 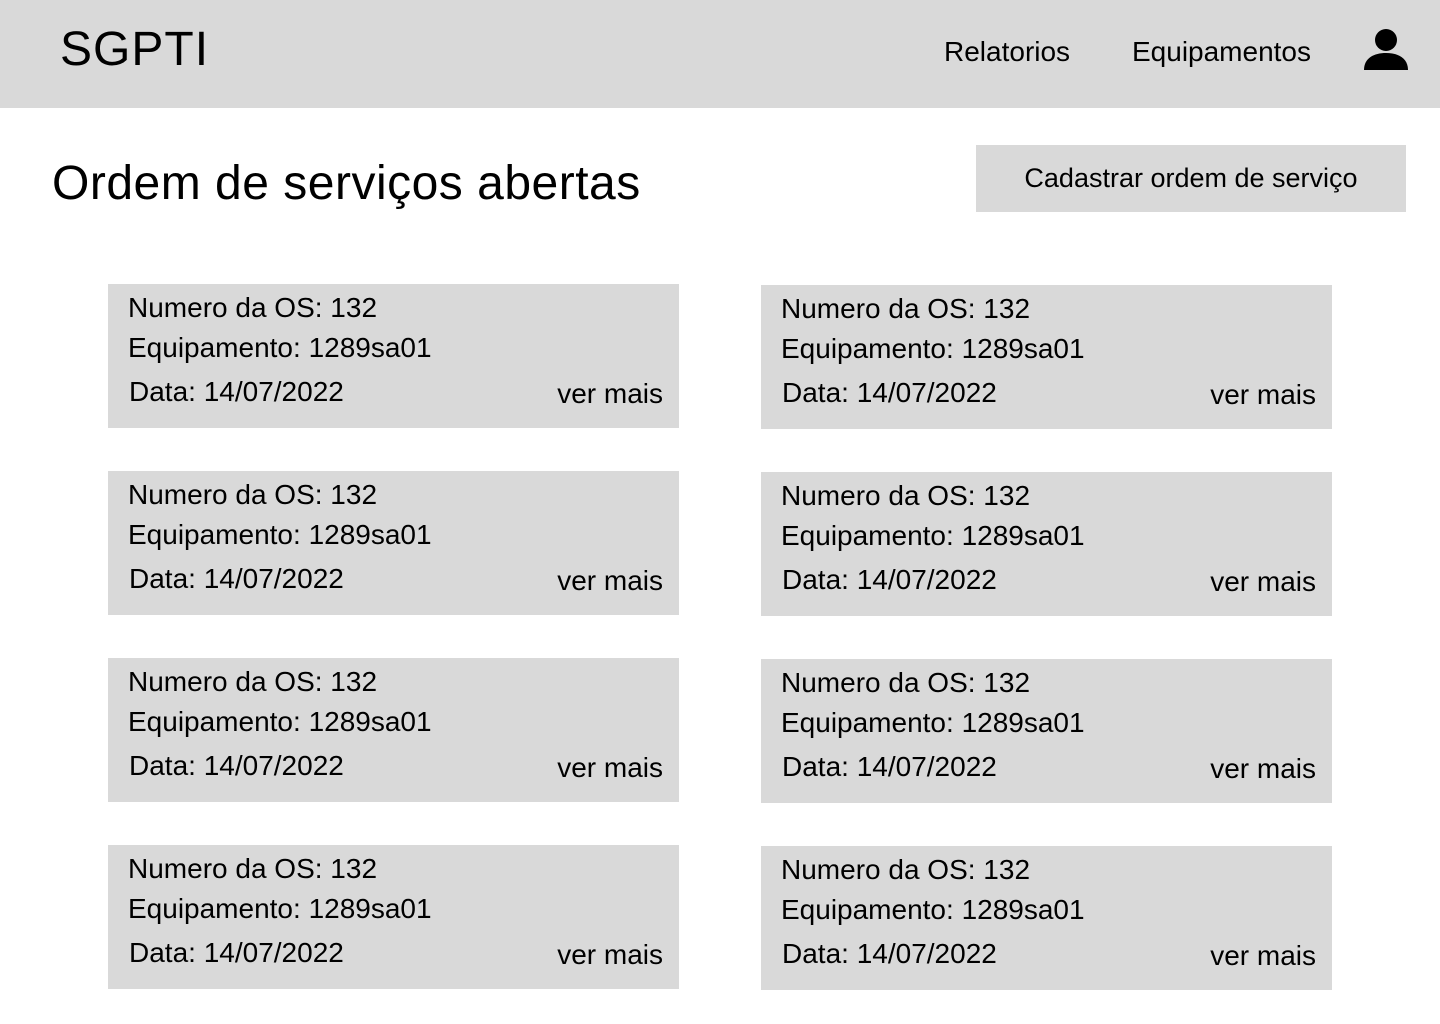 What do you see at coordinates (134, 50) in the screenshot?
I see `app-brand: SGPTI` at bounding box center [134, 50].